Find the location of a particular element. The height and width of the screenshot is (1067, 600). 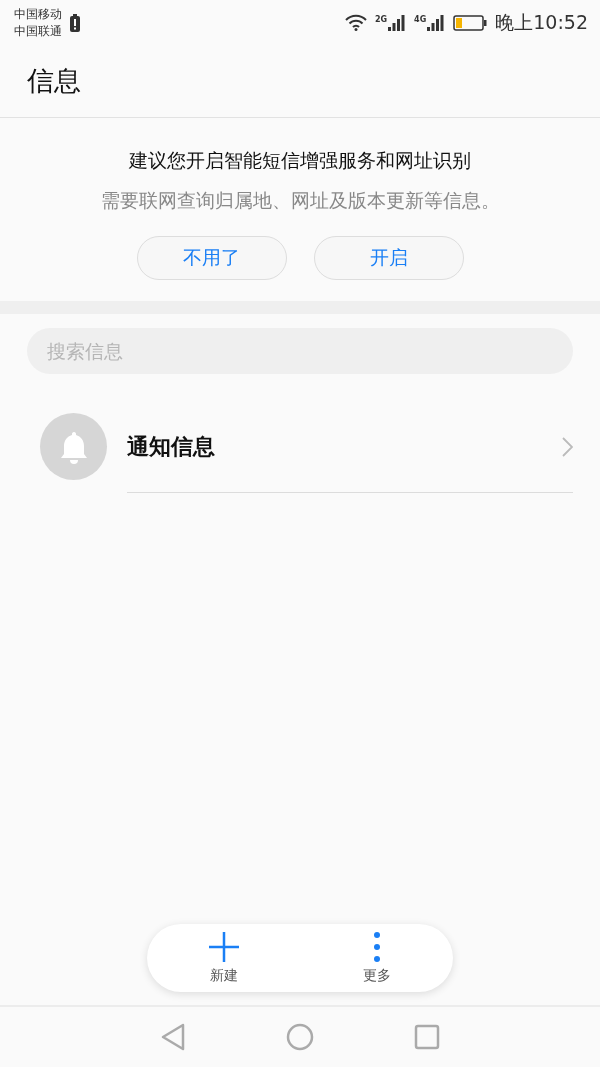

home-button is located at coordinates (300, 1037).